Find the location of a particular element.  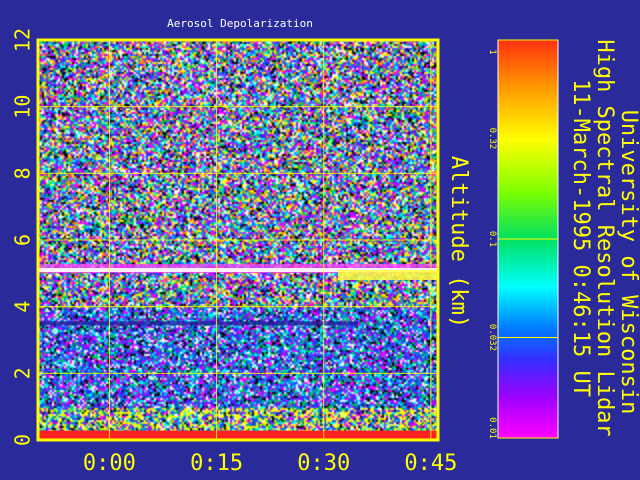

x-tick-label: 0:00 is located at coordinates (109, 463).